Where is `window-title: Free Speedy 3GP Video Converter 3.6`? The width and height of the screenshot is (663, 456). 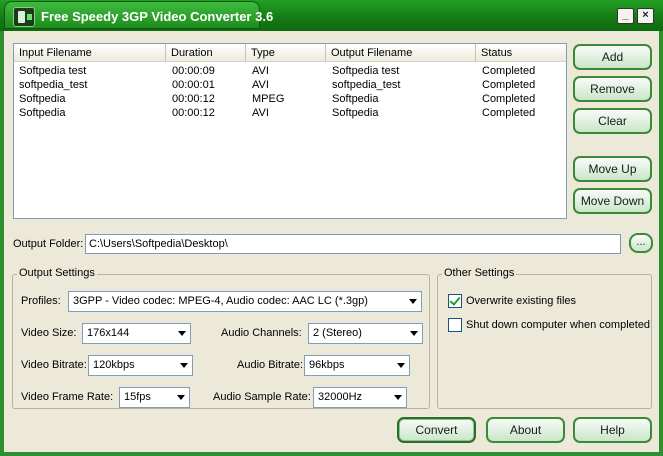 window-title: Free Speedy 3GP Video Converter 3.6 is located at coordinates (157, 16).